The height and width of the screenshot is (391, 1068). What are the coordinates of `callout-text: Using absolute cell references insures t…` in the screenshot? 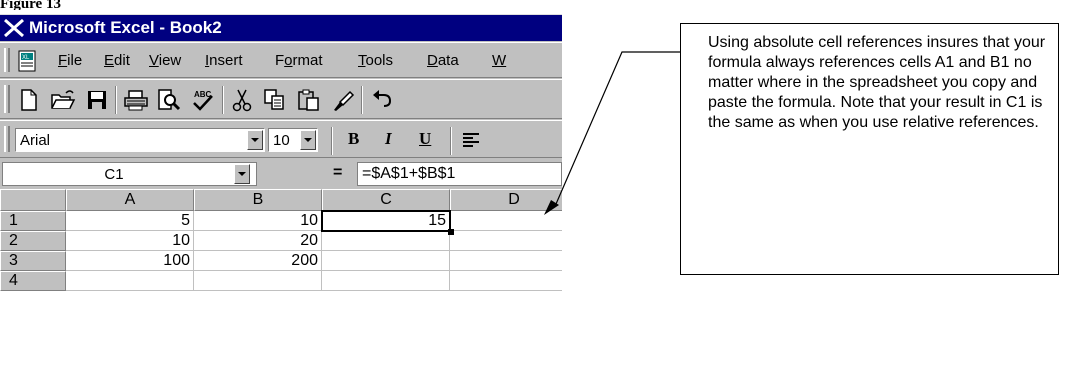 It's located at (877, 82).